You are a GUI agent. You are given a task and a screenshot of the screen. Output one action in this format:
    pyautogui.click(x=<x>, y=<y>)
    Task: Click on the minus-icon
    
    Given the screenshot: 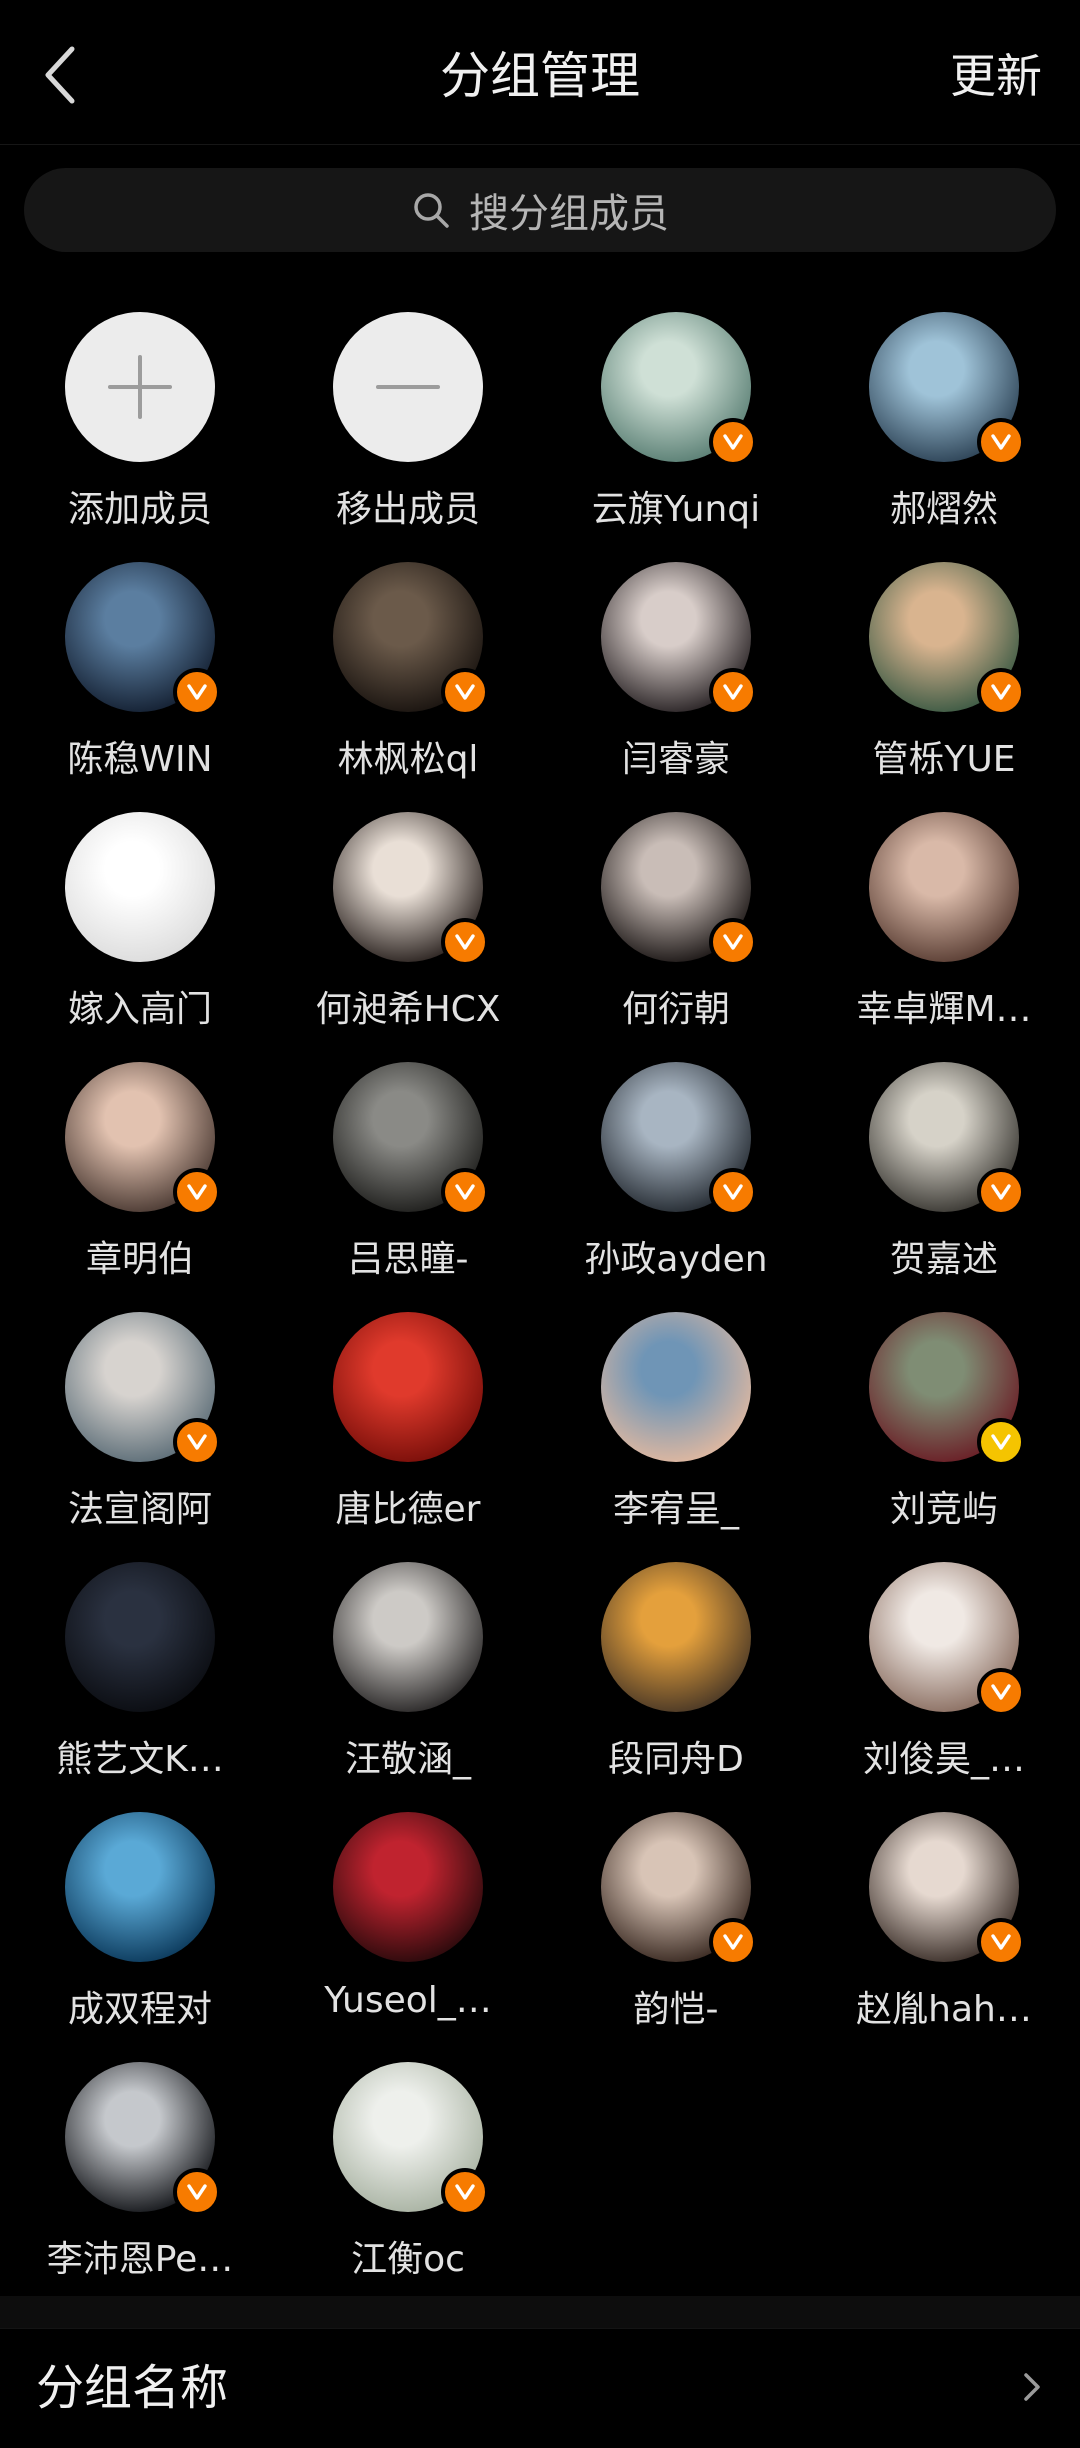 What is the action you would take?
    pyautogui.click(x=408, y=387)
    